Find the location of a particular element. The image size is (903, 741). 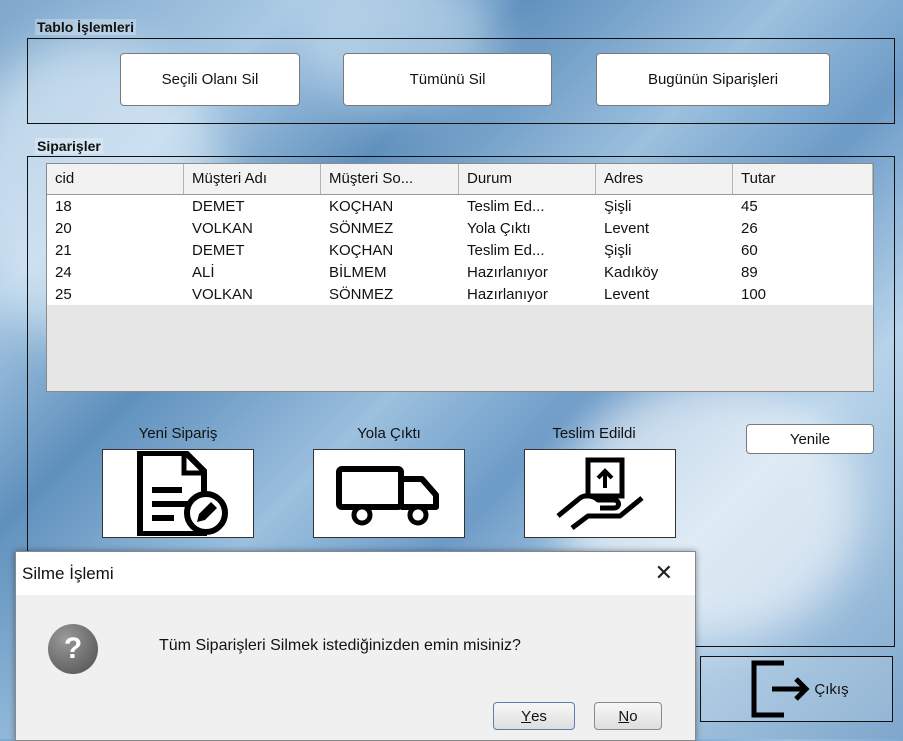

table-cell: 24 is located at coordinates (63, 272).